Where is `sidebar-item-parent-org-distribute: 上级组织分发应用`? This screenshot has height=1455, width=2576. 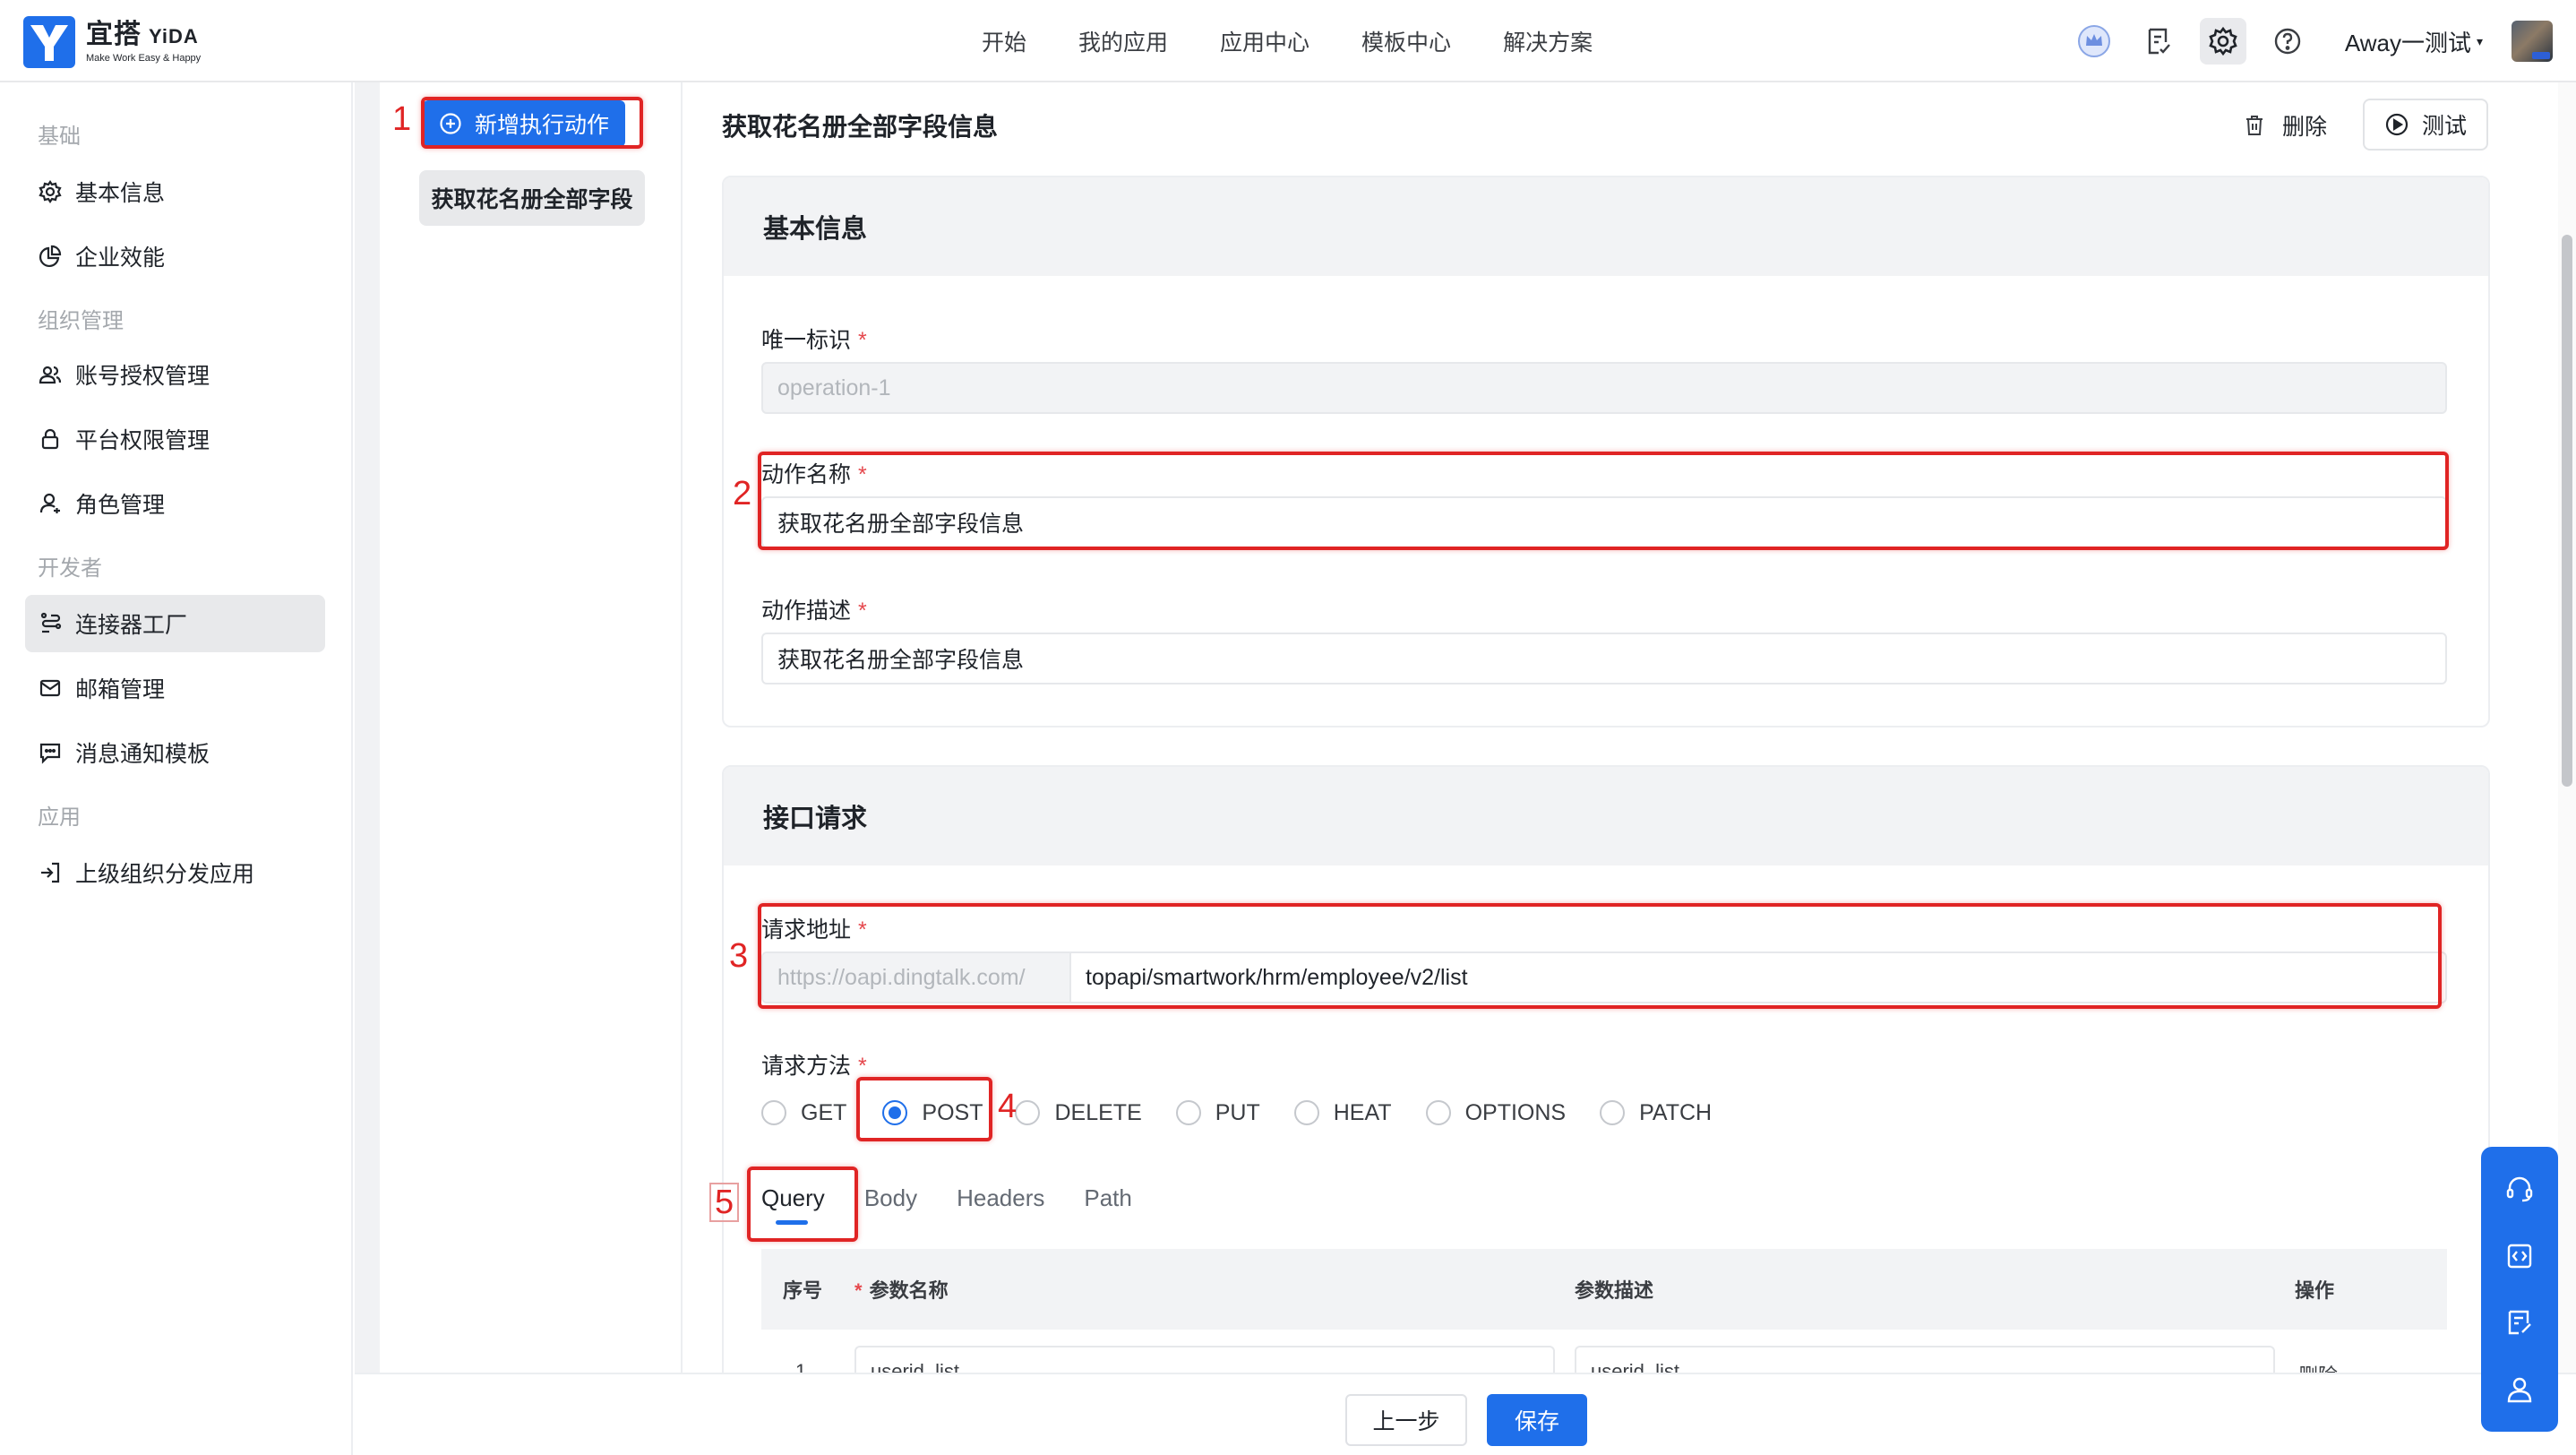
sidebar-item-parent-org-distribute: 上级组织分发应用 is located at coordinates (175, 872).